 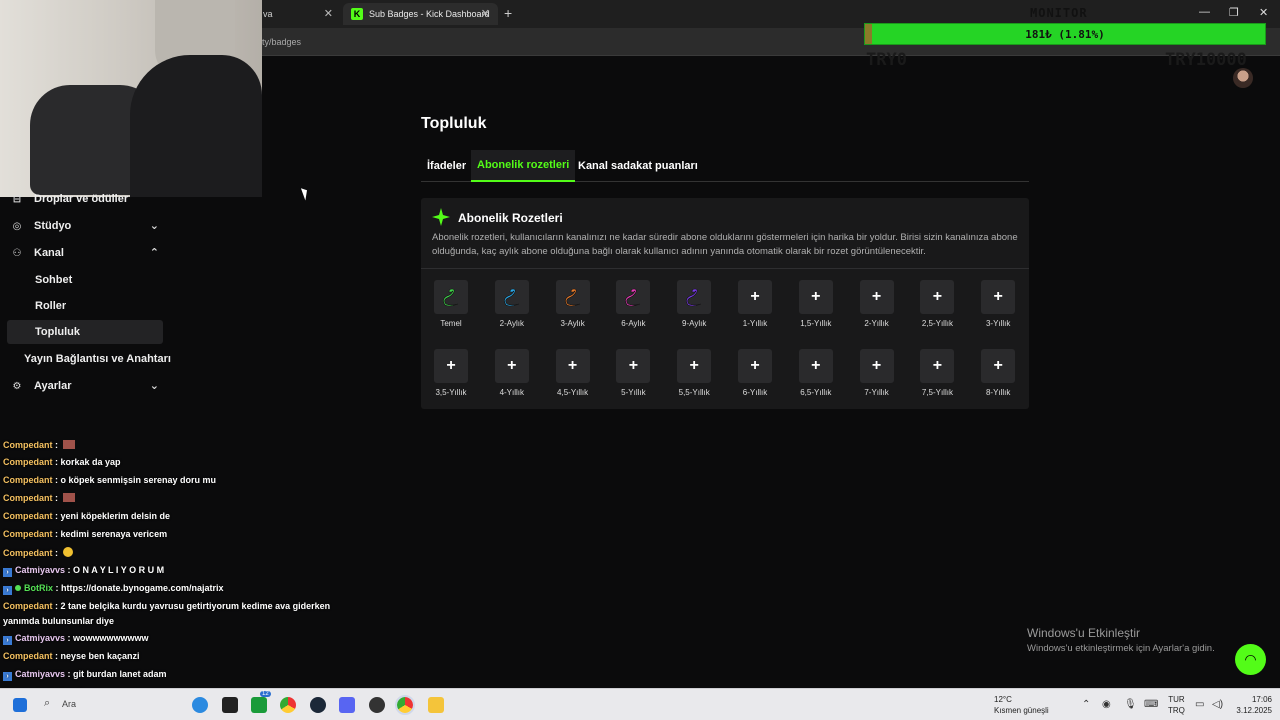 What do you see at coordinates (1204, 12) in the screenshot?
I see `minimize-icon: —` at bounding box center [1204, 12].